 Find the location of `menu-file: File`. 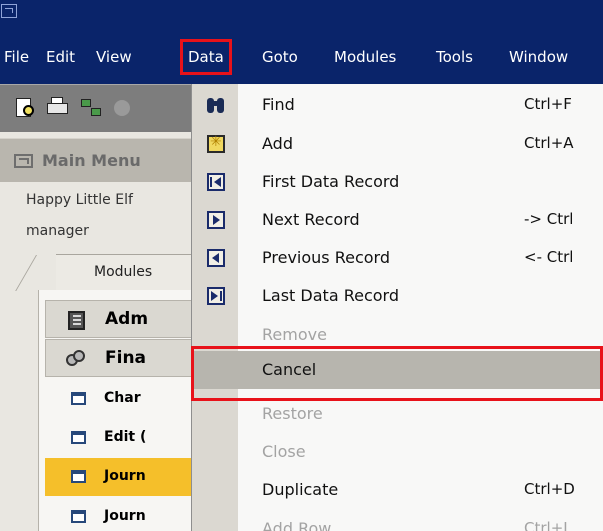

menu-file: File is located at coordinates (16, 57).